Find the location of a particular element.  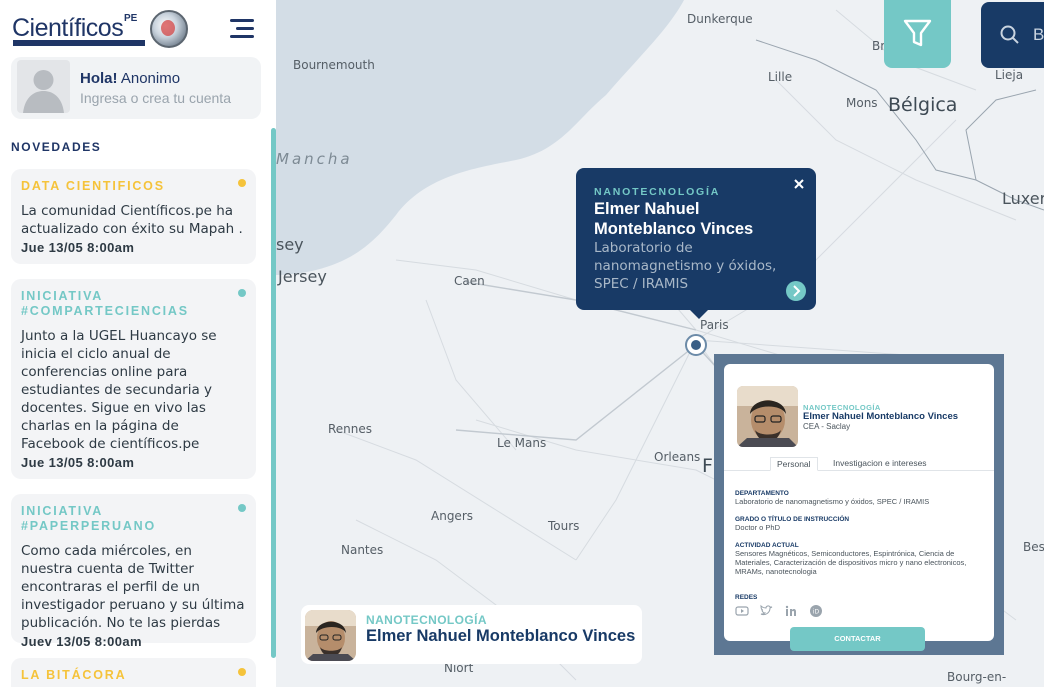

logo: Científicos PE is located at coordinates (102, 30).